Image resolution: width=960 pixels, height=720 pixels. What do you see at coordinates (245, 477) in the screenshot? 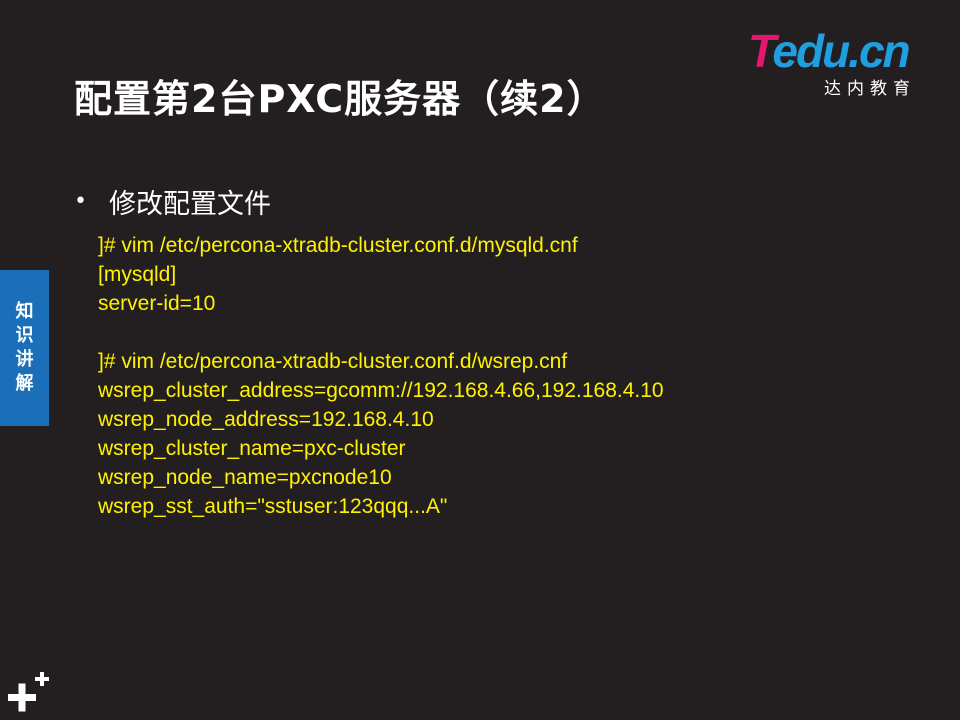
I see `code-line: wsrep_node_name=pxcnode10` at bounding box center [245, 477].